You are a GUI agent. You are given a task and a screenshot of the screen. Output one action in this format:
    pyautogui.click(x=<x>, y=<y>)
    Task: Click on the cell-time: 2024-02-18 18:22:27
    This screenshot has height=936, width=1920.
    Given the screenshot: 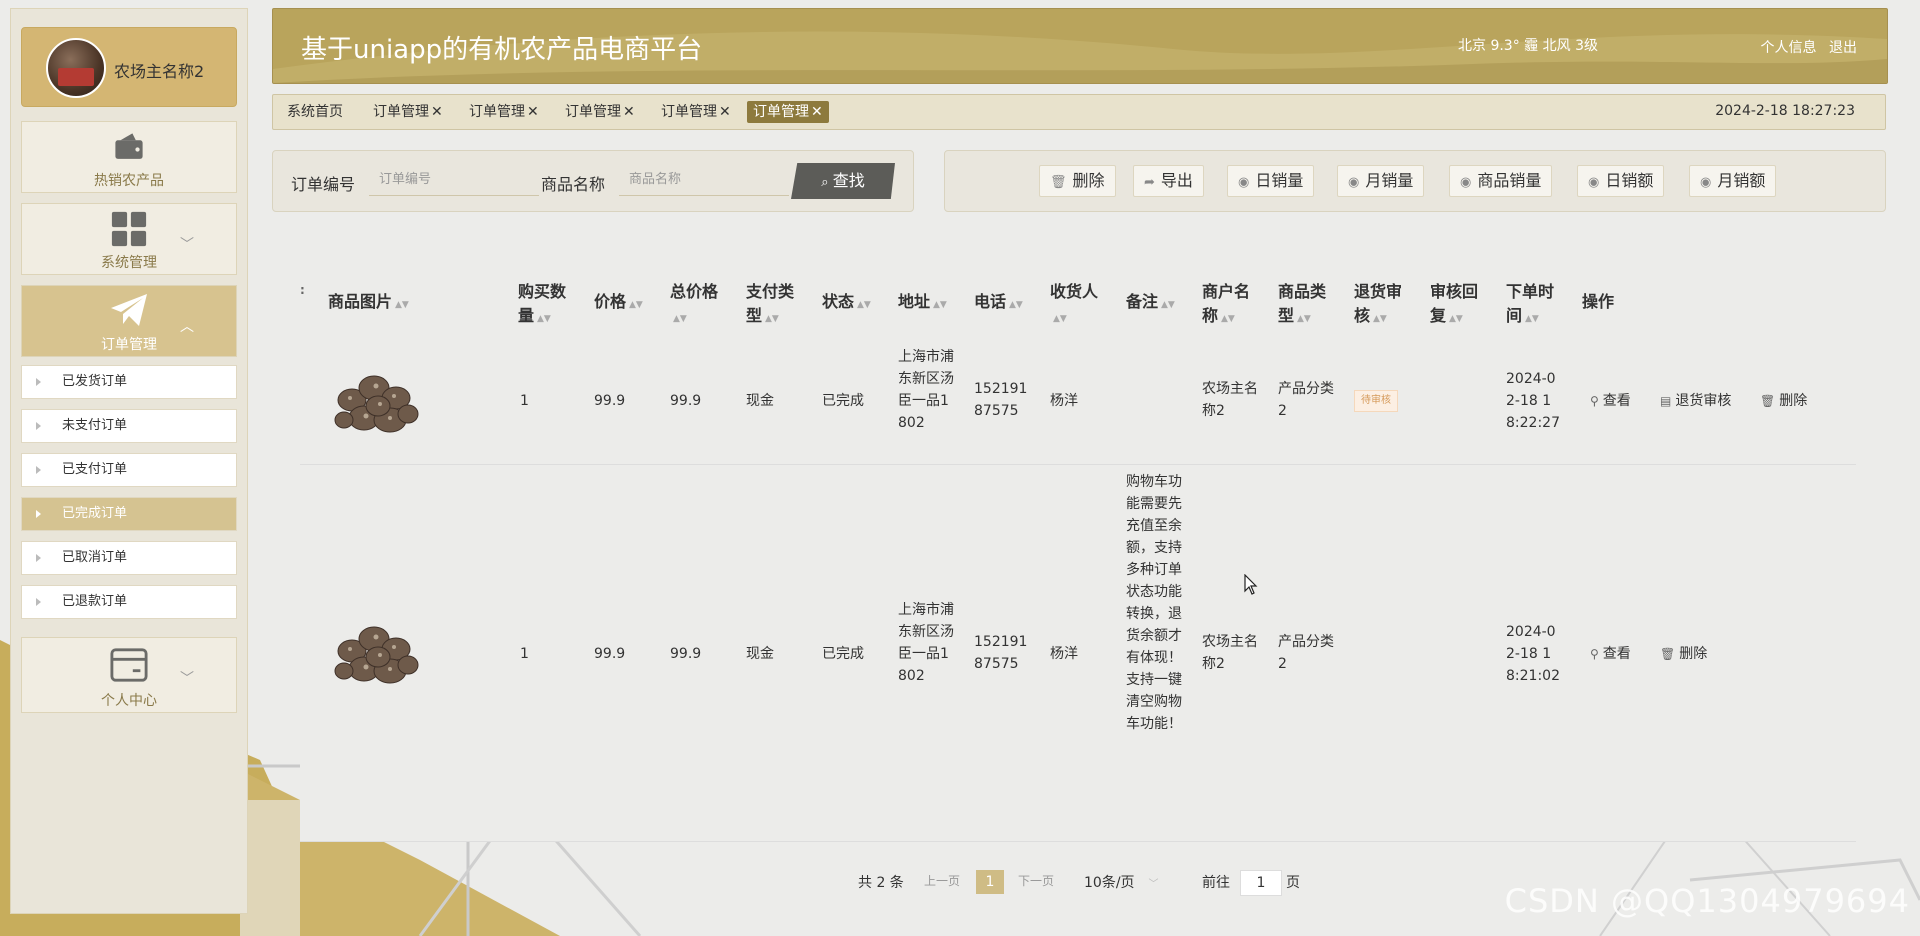 What is the action you would take?
    pyautogui.click(x=1533, y=401)
    